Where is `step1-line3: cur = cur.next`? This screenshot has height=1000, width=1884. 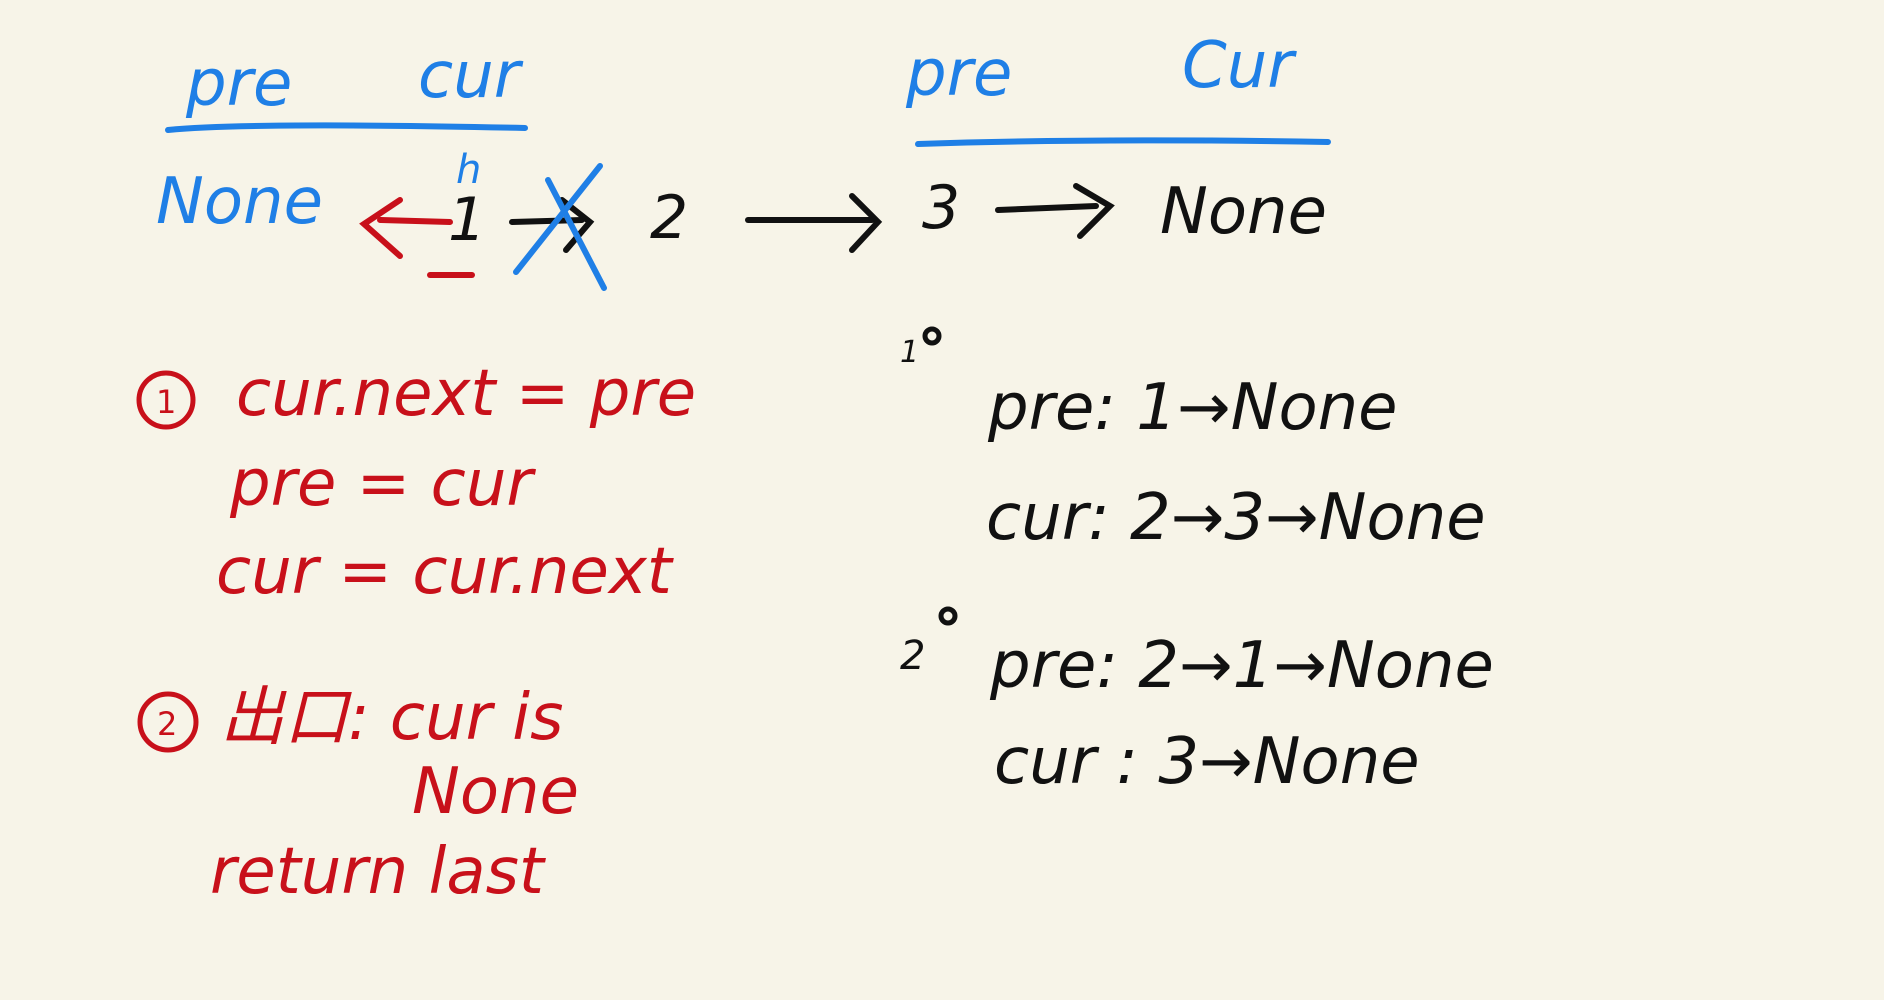 step1-line3: cur = cur.next is located at coordinates (444, 572).